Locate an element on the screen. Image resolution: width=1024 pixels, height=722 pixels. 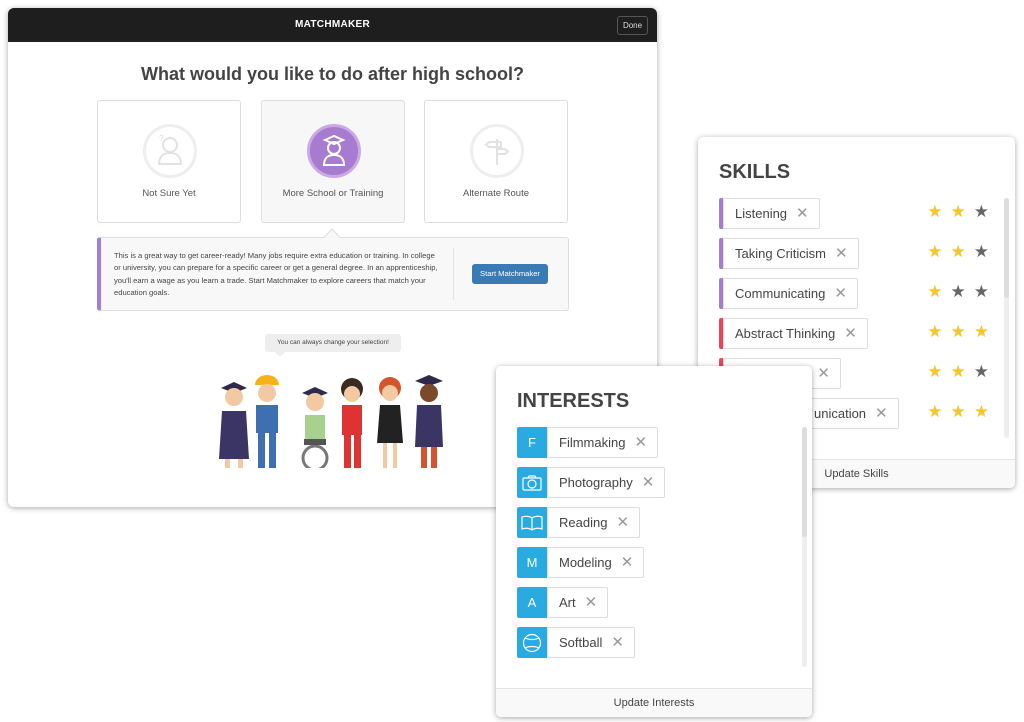
interests-scrollbar is located at coordinates (804, 547).